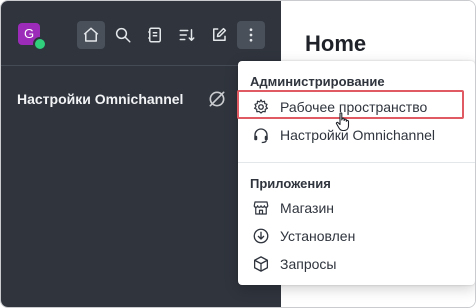 This screenshot has width=476, height=308. I want to click on search-icon, so click(123, 35).